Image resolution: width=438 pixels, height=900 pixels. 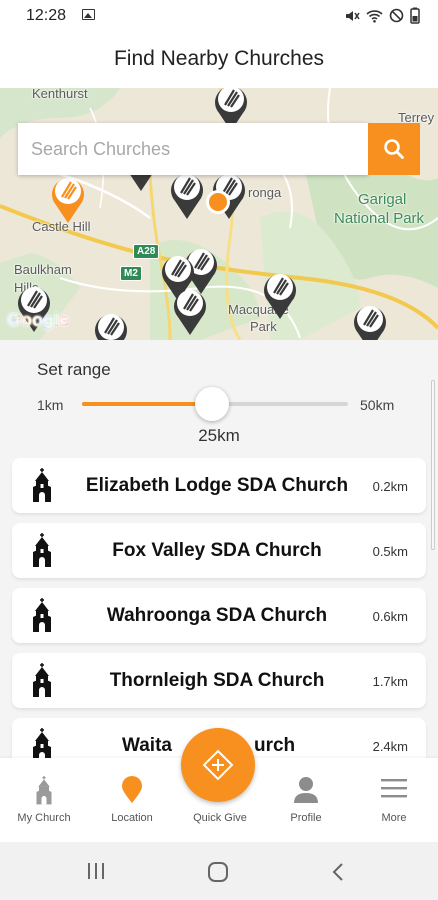 What do you see at coordinates (374, 16) in the screenshot?
I see `wifi-icon` at bounding box center [374, 16].